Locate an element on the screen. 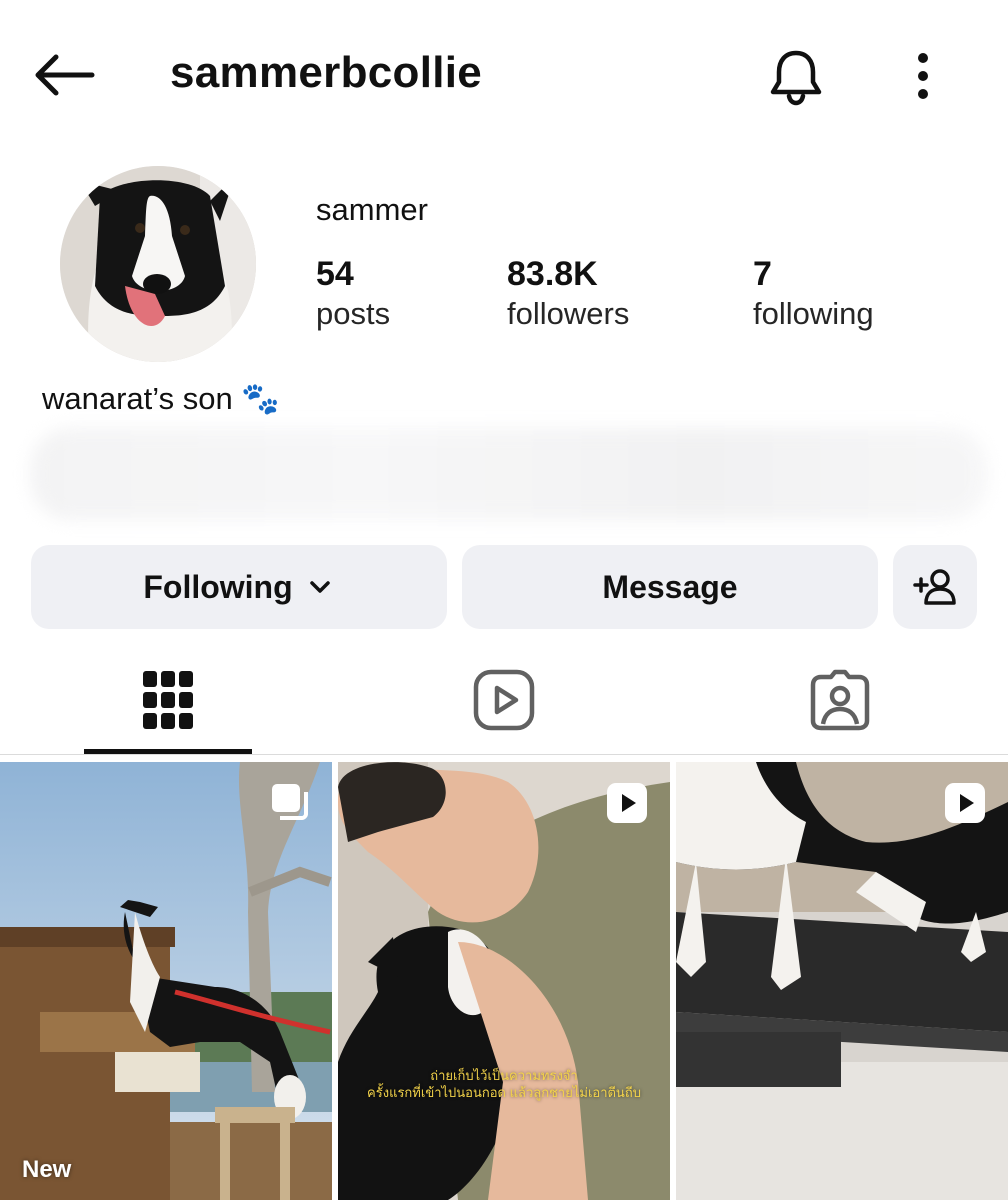 The image size is (1008, 1200). more-vertical-icon is located at coordinates (923, 76).